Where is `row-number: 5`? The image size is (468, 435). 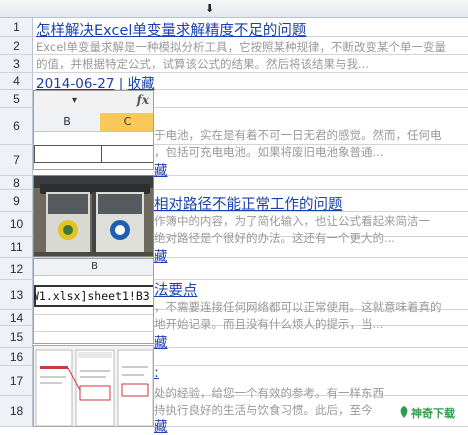 row-number: 5 is located at coordinates (16, 99).